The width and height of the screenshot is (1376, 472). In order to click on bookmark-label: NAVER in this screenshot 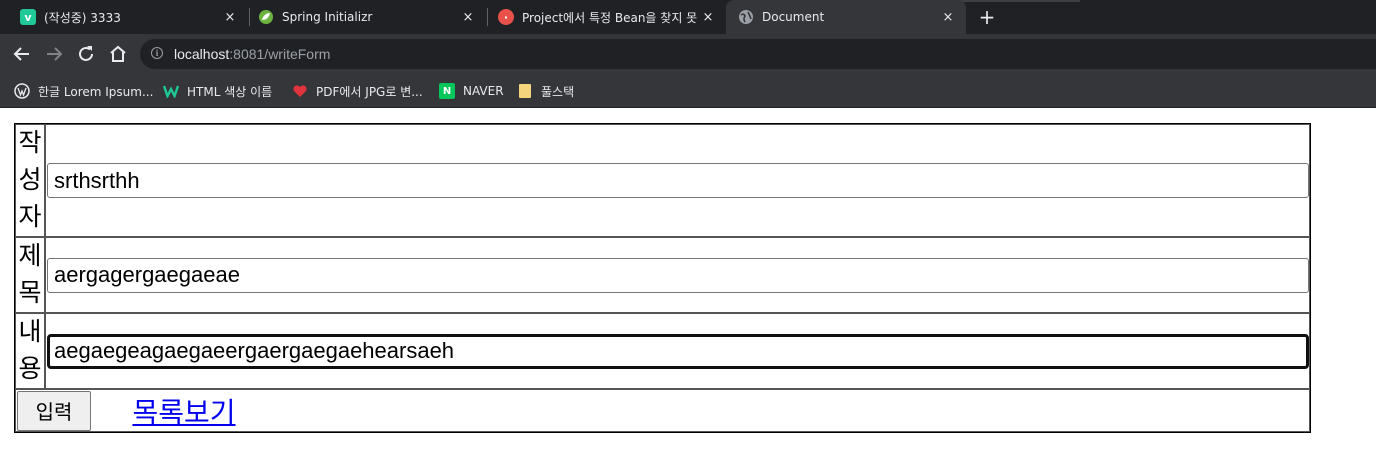, I will do `click(483, 91)`.